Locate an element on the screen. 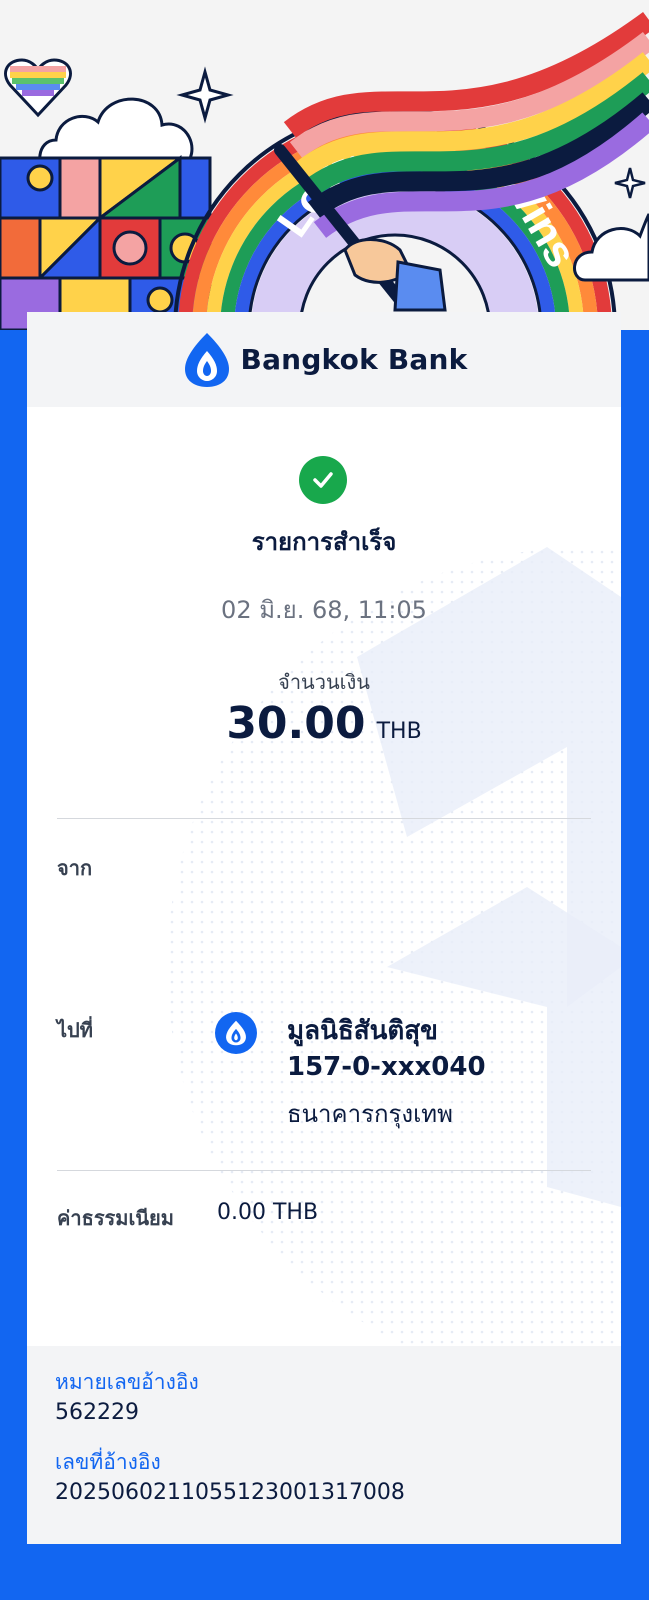  fee-value: 0.00 THB is located at coordinates (268, 1212).